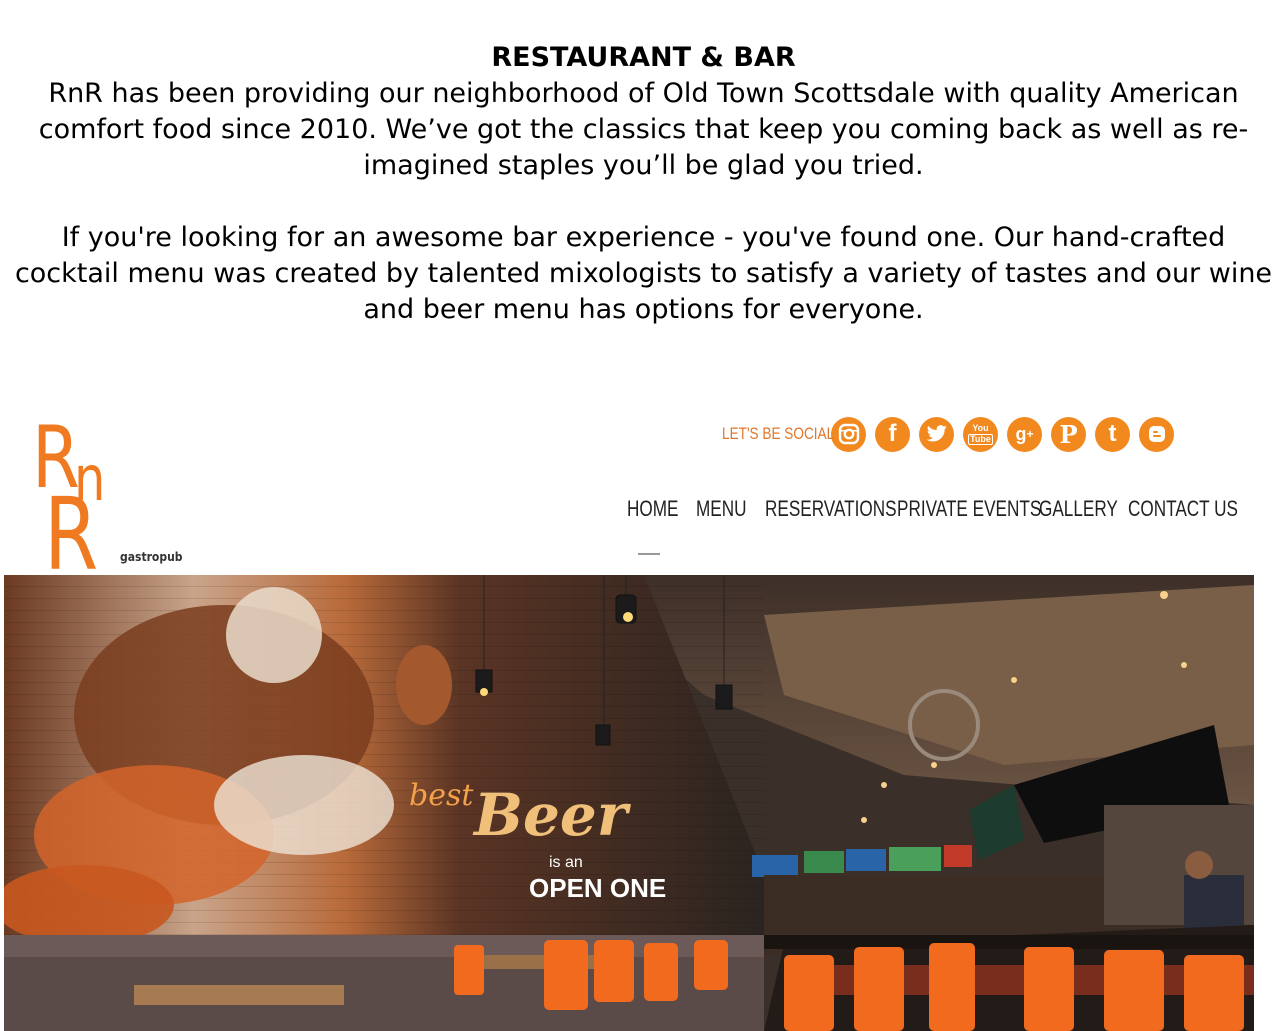 Image resolution: width=1287 pixels, height=1031 pixels. What do you see at coordinates (597, 888) in the screenshot?
I see `mural-text-open-one: OPEN ONE` at bounding box center [597, 888].